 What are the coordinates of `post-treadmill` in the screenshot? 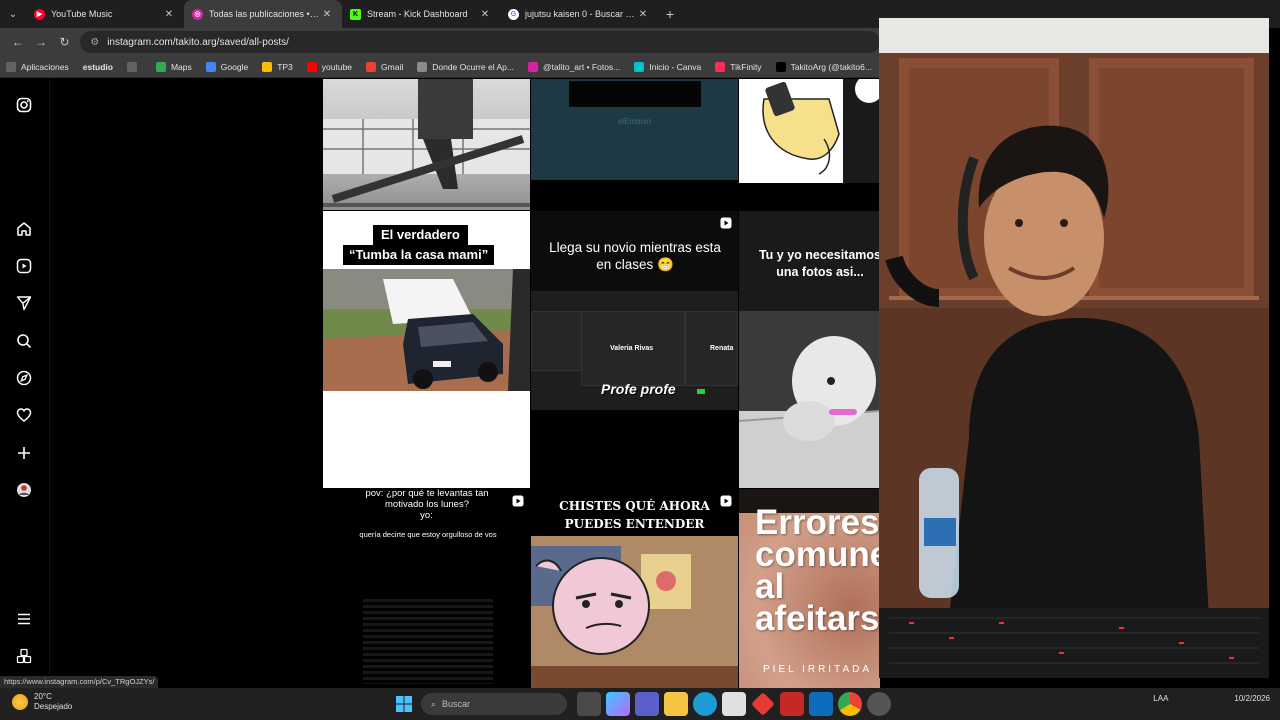 It's located at (426, 144).